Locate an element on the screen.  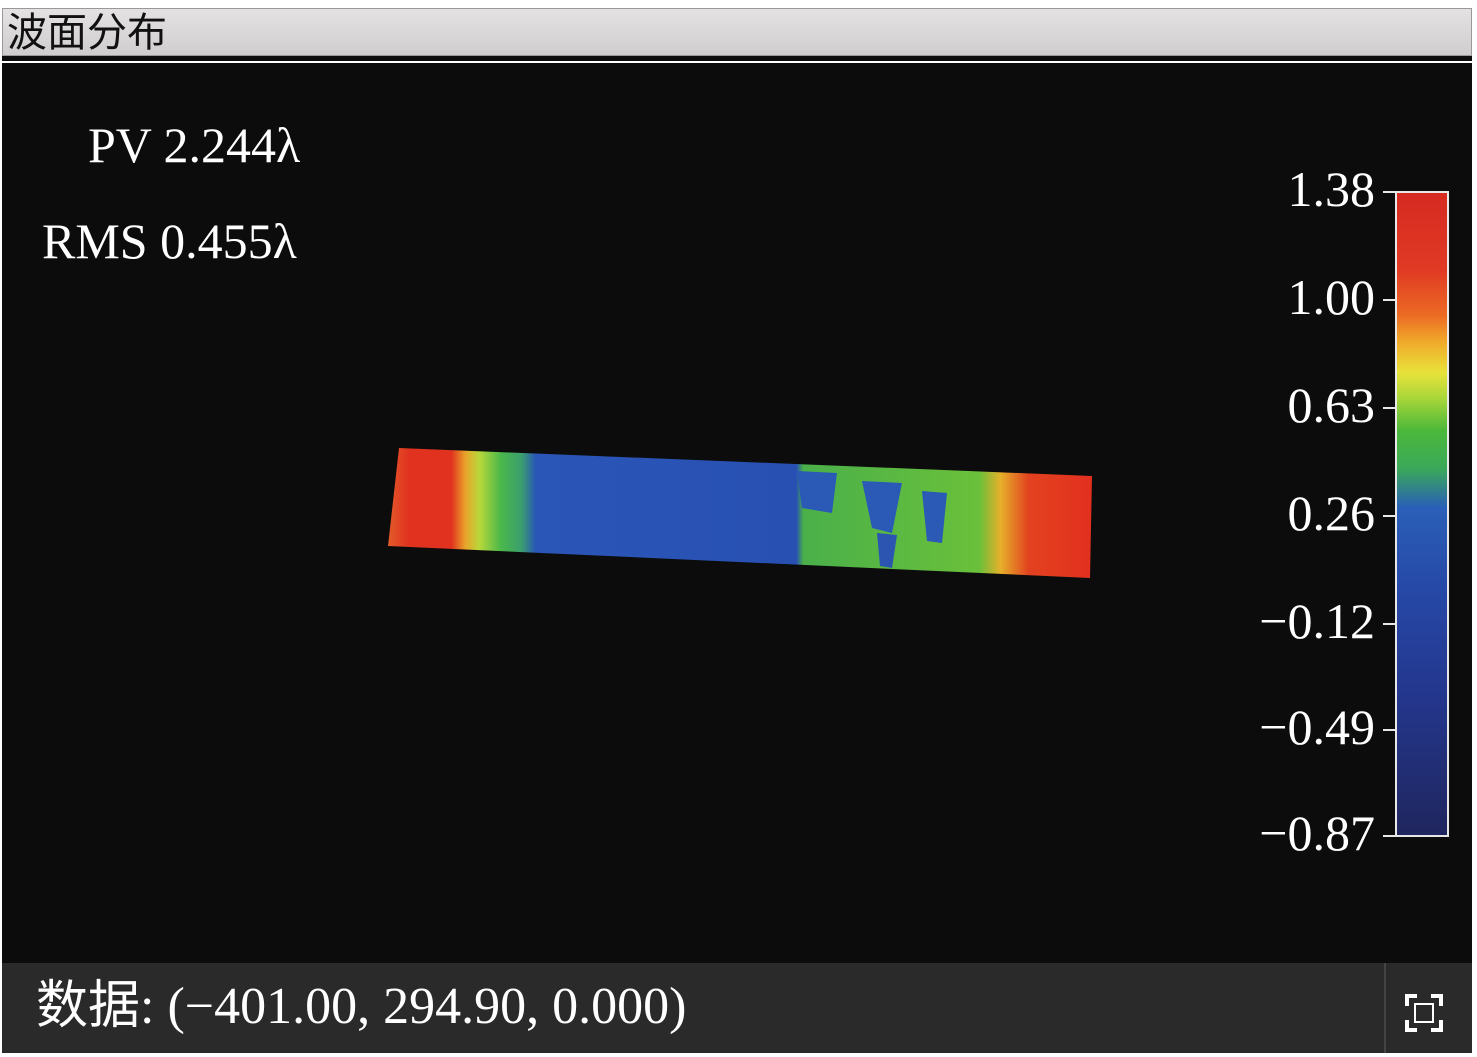
colorbar-tick-label: −0.87 is located at coordinates (1317, 833).